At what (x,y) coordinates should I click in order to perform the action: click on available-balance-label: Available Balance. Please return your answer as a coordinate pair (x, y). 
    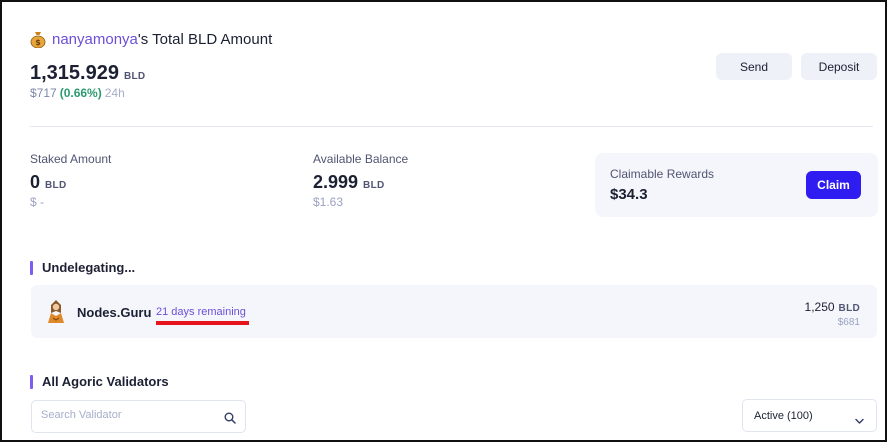
    Looking at the image, I should click on (361, 159).